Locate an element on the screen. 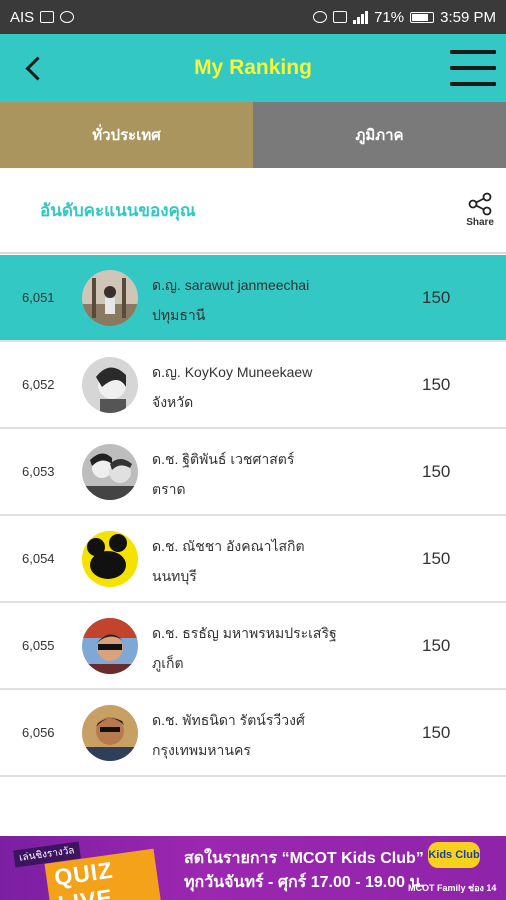 Image resolution: width=506 pixels, height=900 pixels. ranking-row: 6,052 ด.ญ. KoyKoy Muneekaew จังหวัด 150 is located at coordinates (253, 385).